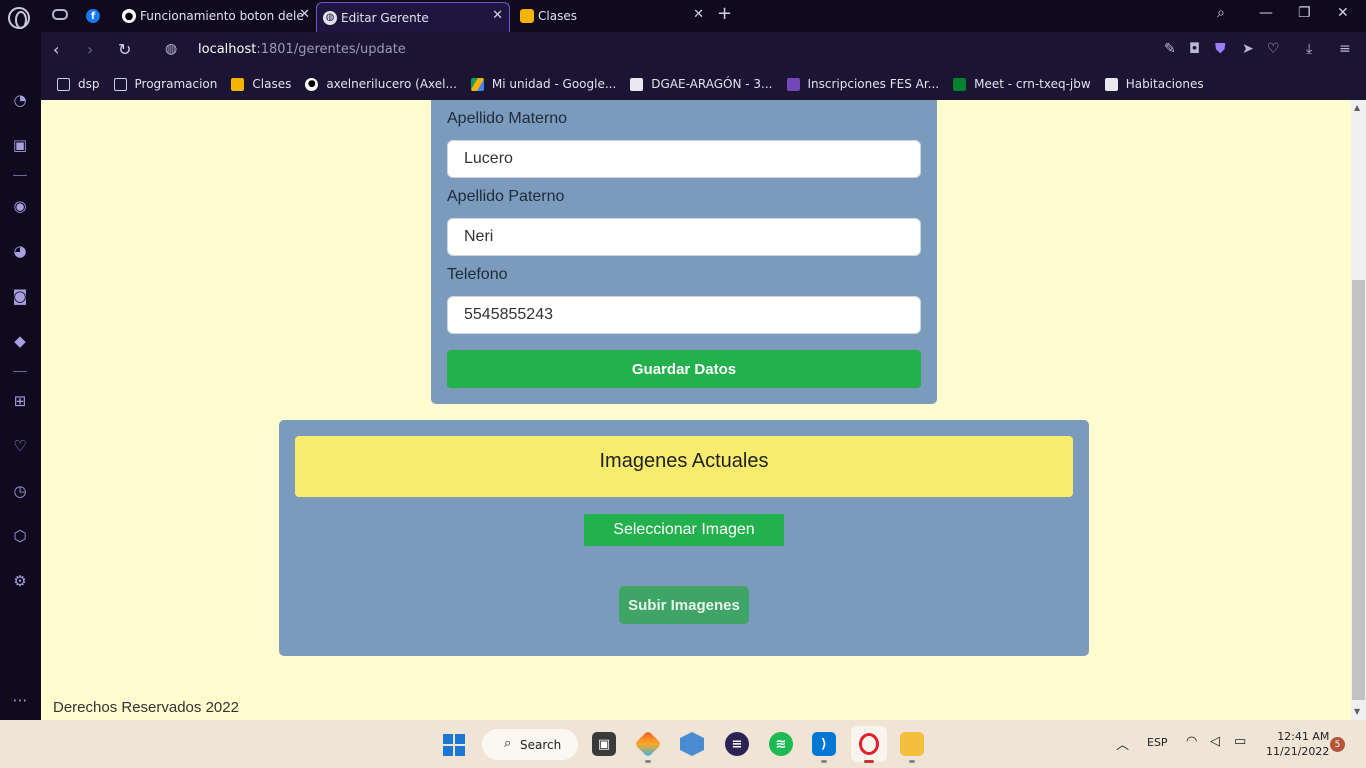 The image size is (1366, 768). Describe the element at coordinates (1032, 84) in the screenshot. I see `bookmark-label: Meet - crn-txeq-jbw` at that location.